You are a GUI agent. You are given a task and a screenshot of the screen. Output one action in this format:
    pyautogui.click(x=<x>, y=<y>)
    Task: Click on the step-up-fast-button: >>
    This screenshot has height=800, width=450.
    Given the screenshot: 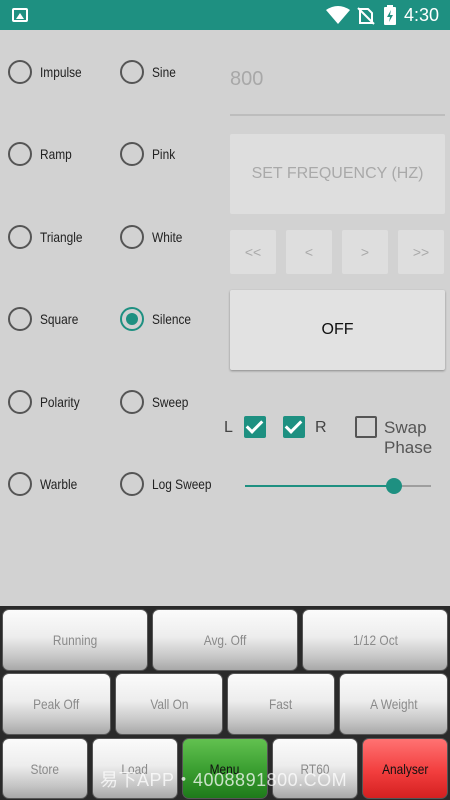 What is the action you would take?
    pyautogui.click(x=421, y=252)
    